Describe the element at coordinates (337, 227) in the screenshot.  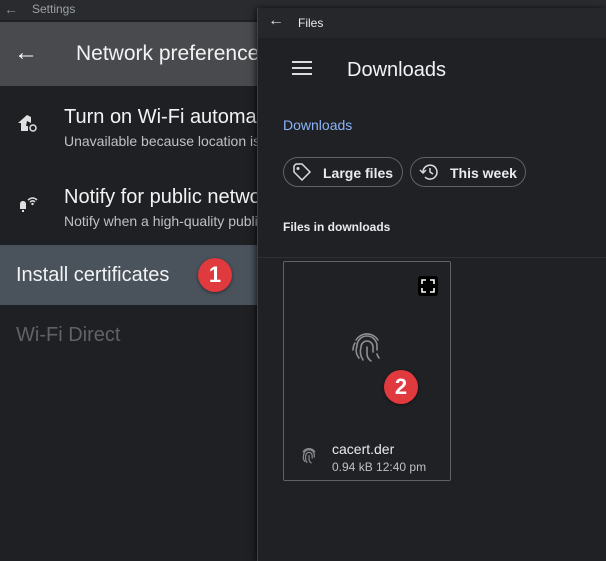
I see `section-label: Files in downloads` at that location.